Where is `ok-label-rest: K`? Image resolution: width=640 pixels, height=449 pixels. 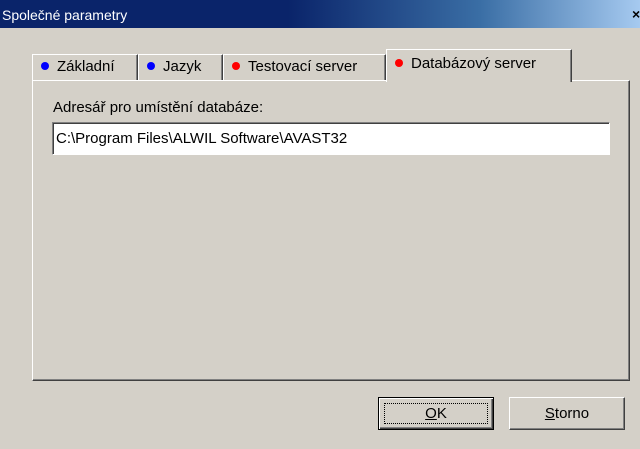
ok-label-rest: K is located at coordinates (441, 413).